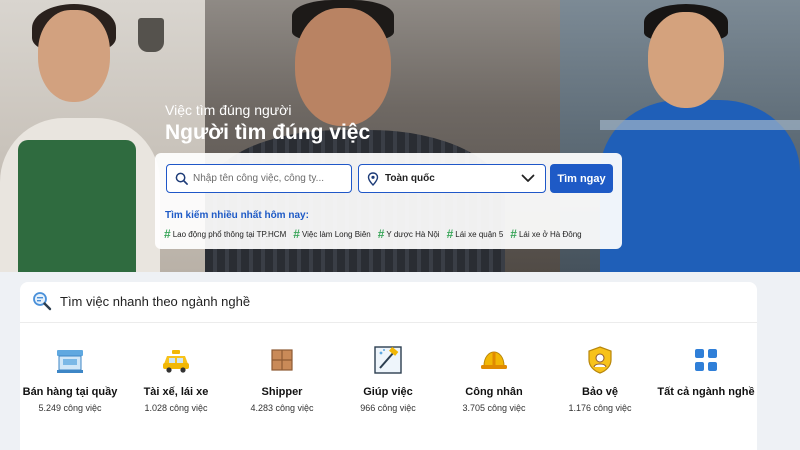  I want to click on reflective-stripe, so click(700, 125).